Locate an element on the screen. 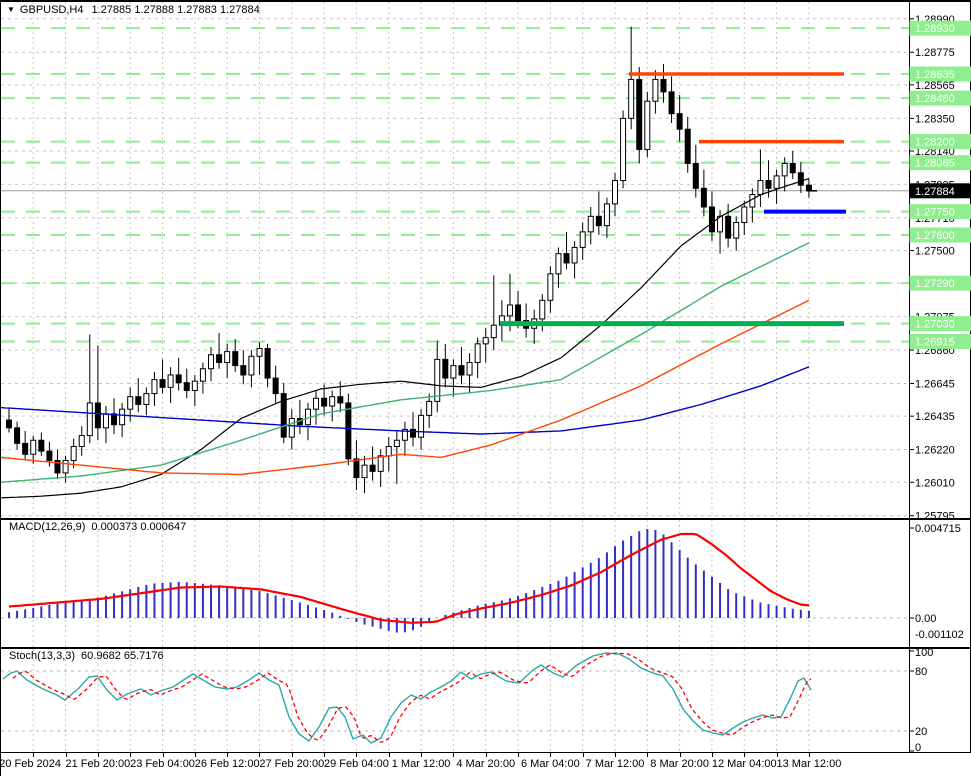 This screenshot has width=971, height=776. price-axis-label: 1.26220 is located at coordinates (935, 451).